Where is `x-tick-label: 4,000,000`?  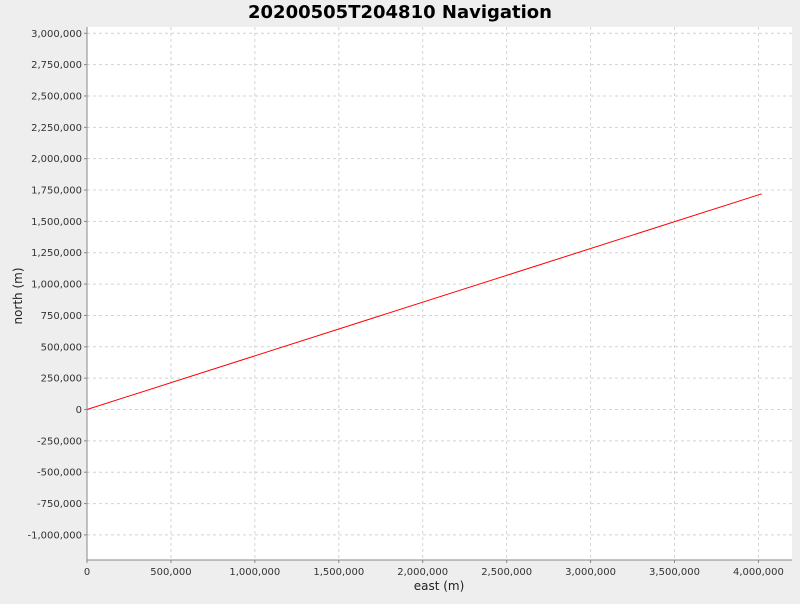
x-tick-label: 4,000,000 is located at coordinates (758, 572).